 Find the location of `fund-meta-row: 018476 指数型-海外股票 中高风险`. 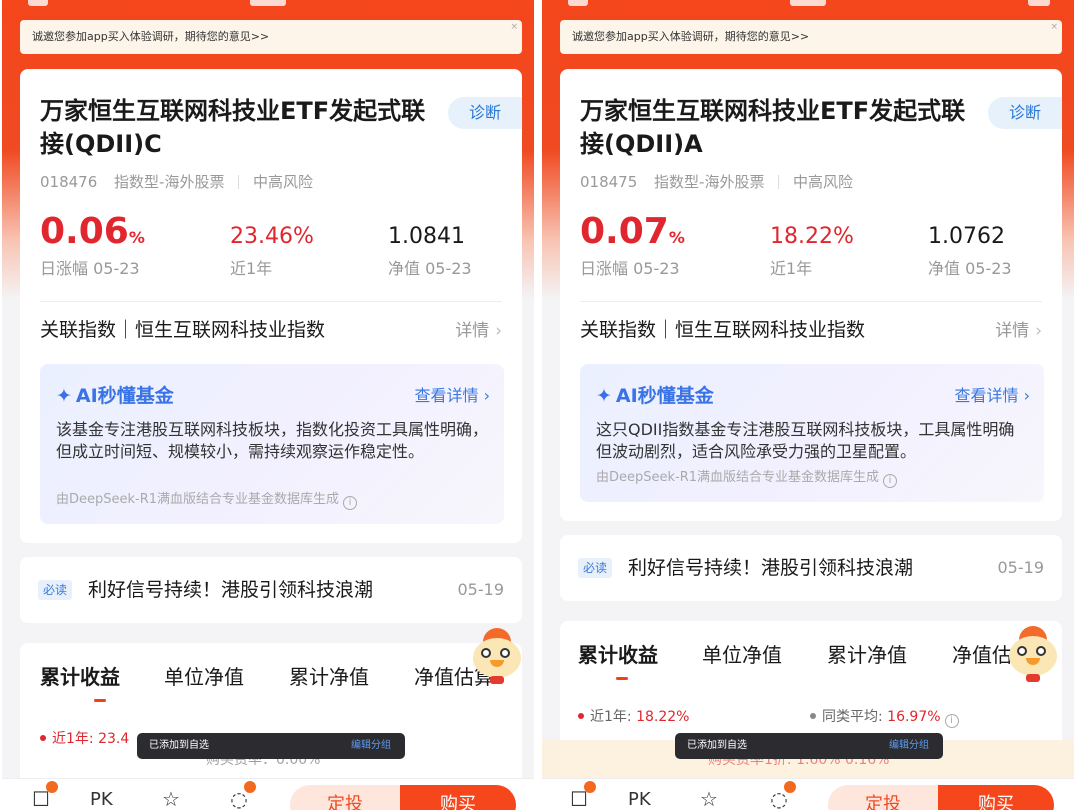

fund-meta-row: 018476 指数型-海外股票 中高风险 is located at coordinates (176, 182).